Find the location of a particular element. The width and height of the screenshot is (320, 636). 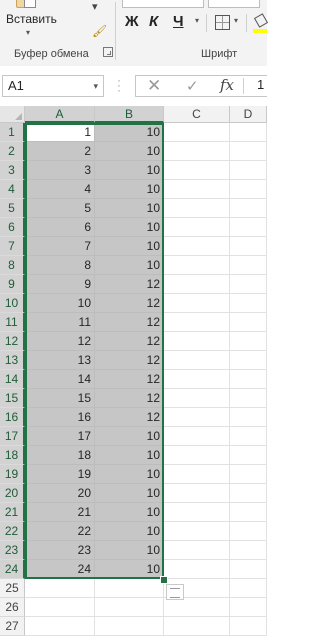

cell-a: 3 is located at coordinates (60, 170).